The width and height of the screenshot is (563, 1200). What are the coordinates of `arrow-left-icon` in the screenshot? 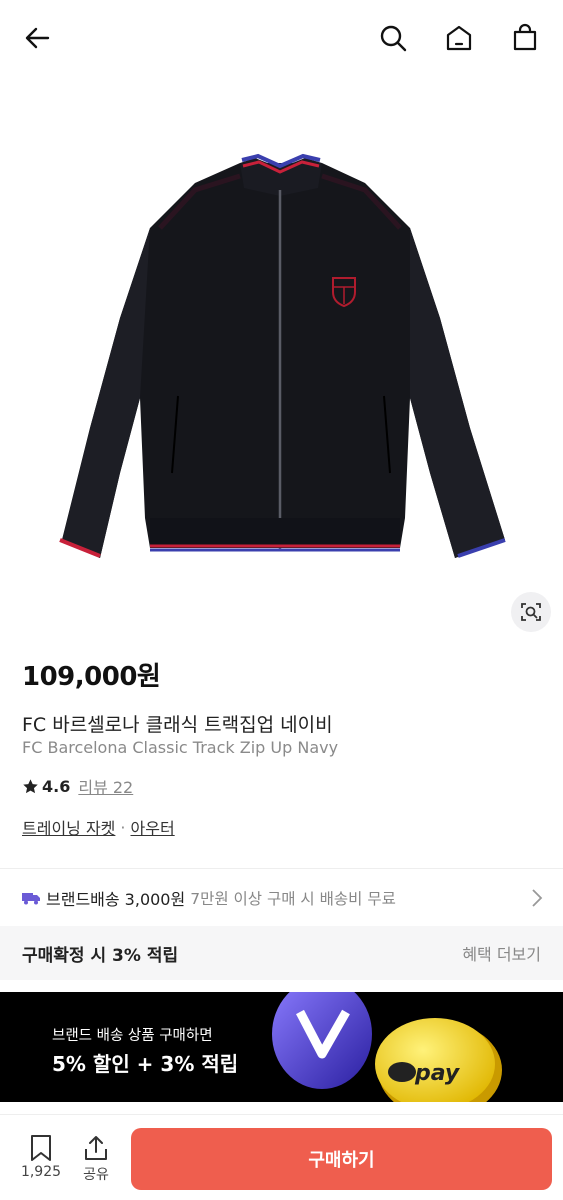 It's located at (37, 38).